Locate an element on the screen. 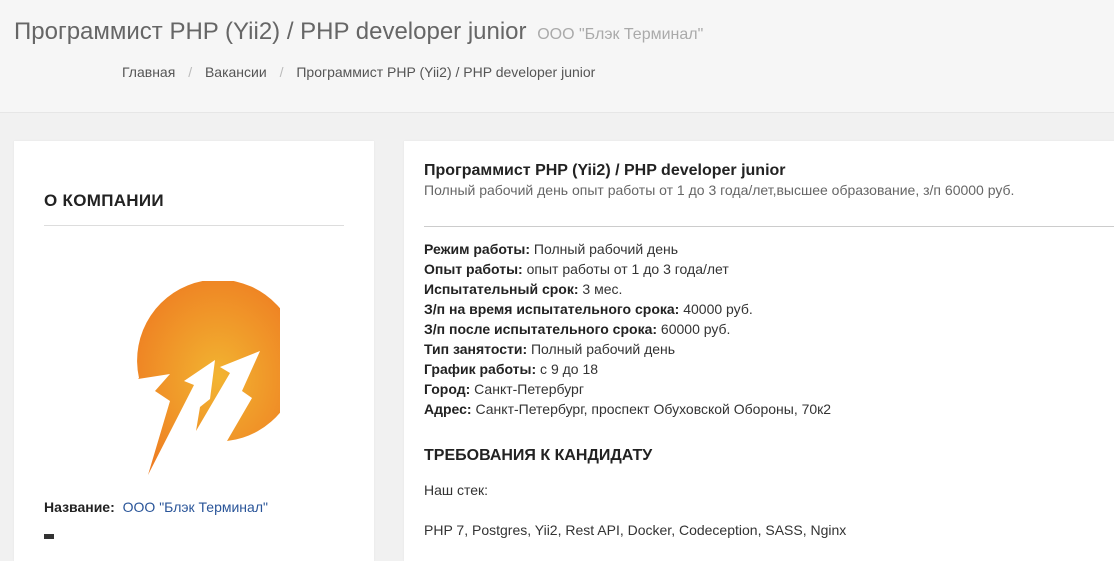 This screenshot has height=561, width=1114. cropped-row is located at coordinates (49, 536).